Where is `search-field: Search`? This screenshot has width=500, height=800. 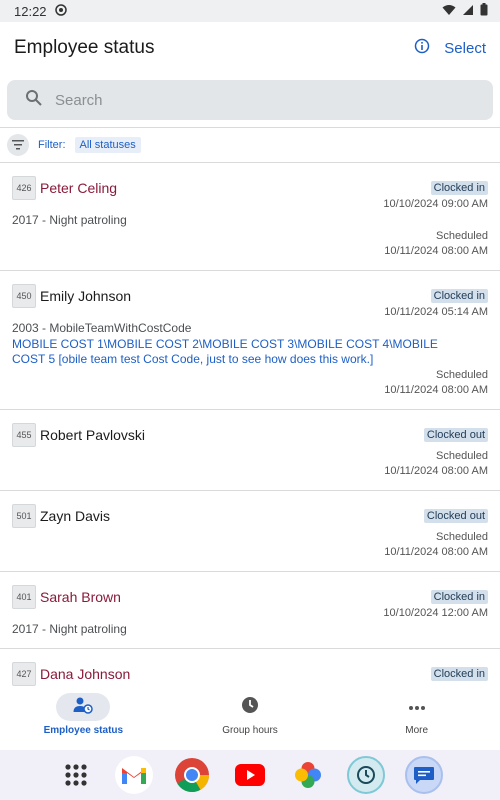 search-field: Search is located at coordinates (250, 100).